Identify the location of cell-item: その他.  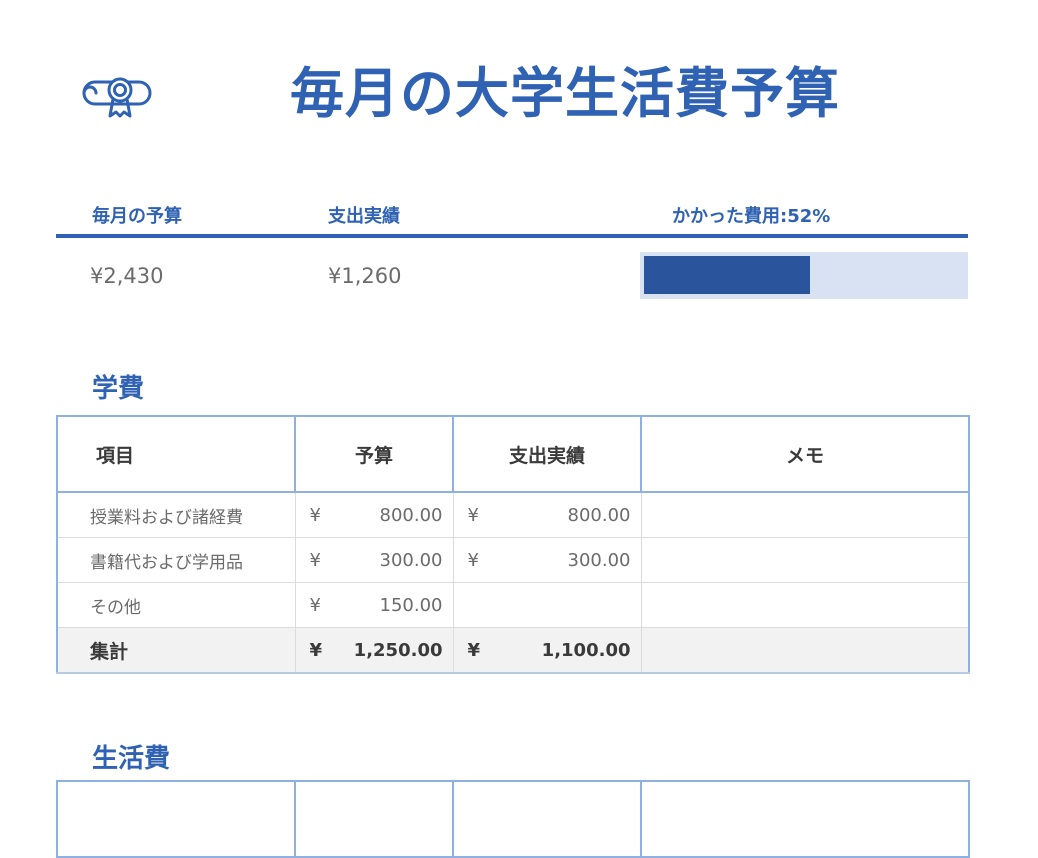
(176, 605).